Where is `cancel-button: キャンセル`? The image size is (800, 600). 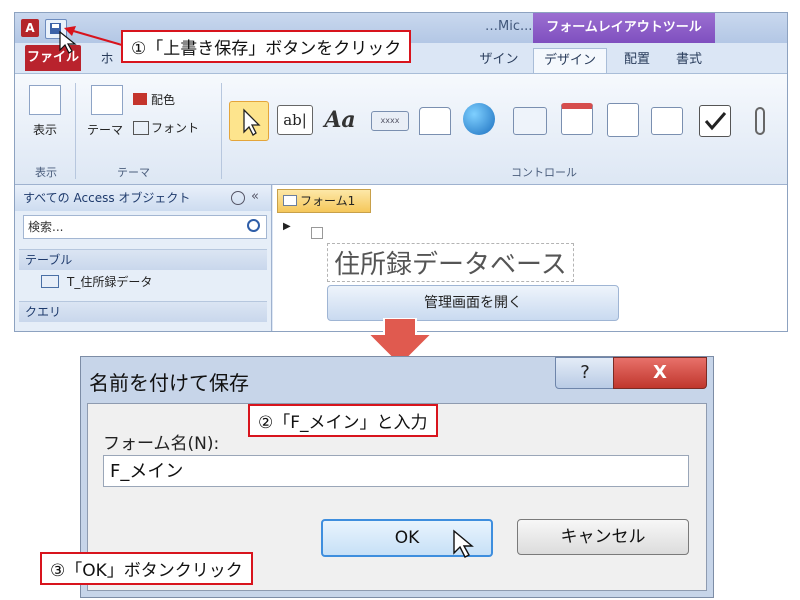 cancel-button: キャンセル is located at coordinates (603, 537).